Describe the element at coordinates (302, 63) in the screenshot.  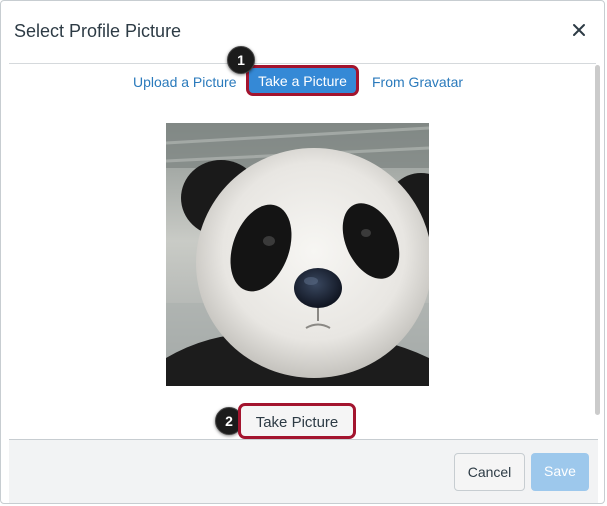
I see `header-divider` at that location.